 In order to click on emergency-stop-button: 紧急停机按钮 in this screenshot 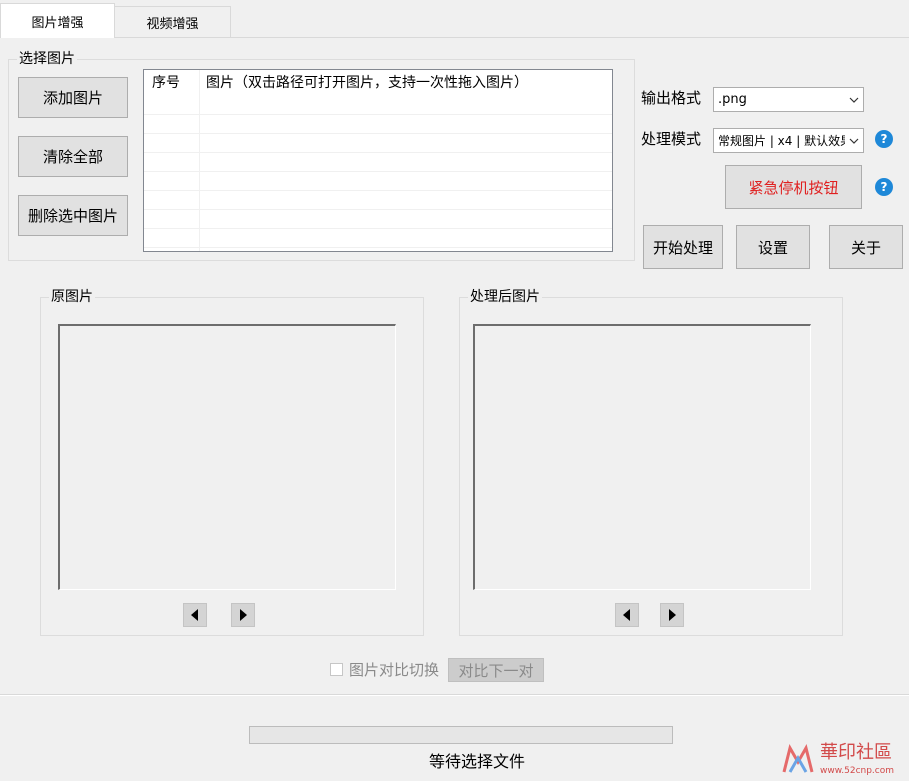, I will do `click(793, 187)`.